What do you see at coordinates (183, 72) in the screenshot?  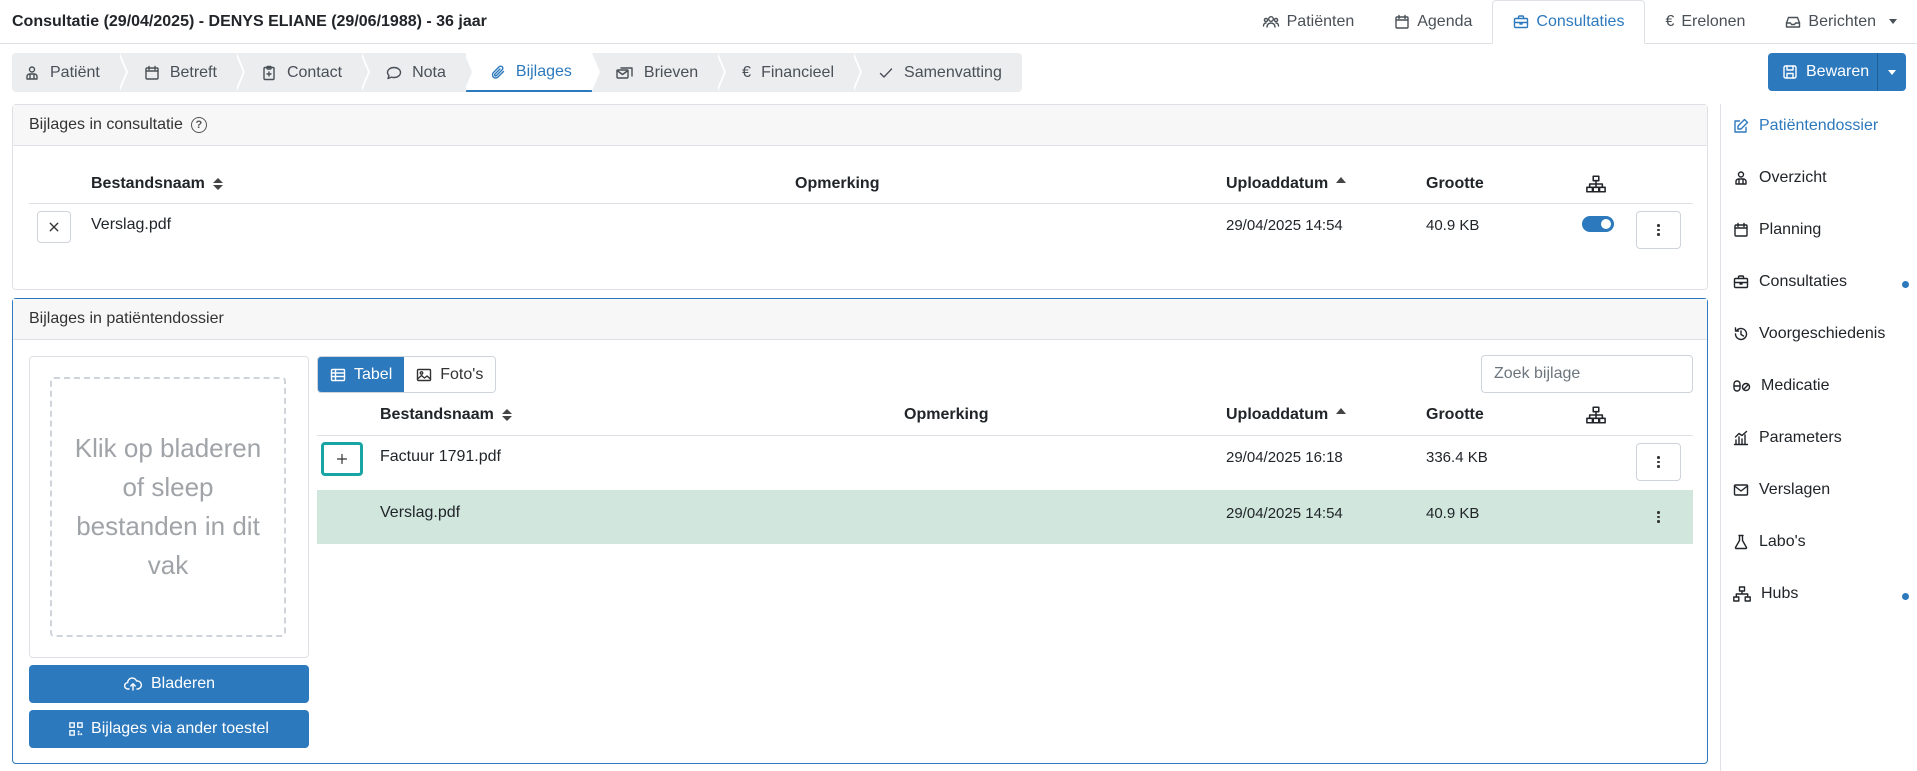 I see `tab-betreft: Betreft` at bounding box center [183, 72].